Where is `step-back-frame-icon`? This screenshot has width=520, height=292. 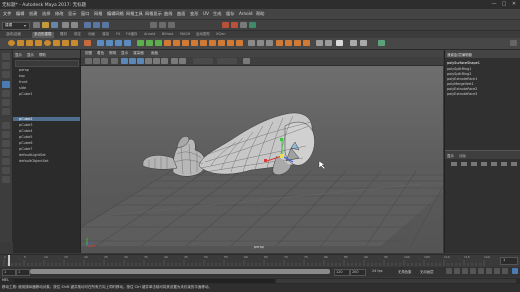
step-back-frame-icon is located at coordinates (465, 271).